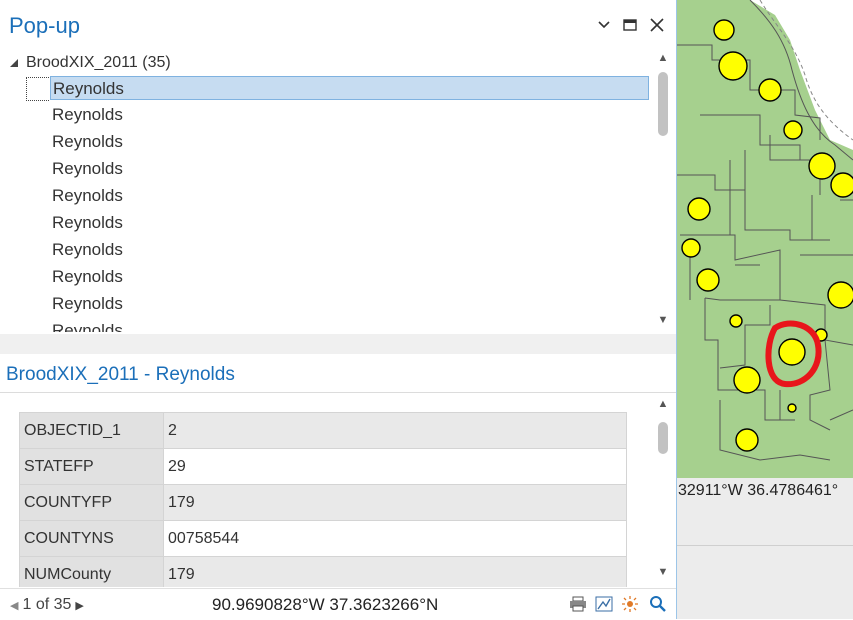 The width and height of the screenshot is (853, 620). I want to click on options-dropdown-button, so click(604, 25).